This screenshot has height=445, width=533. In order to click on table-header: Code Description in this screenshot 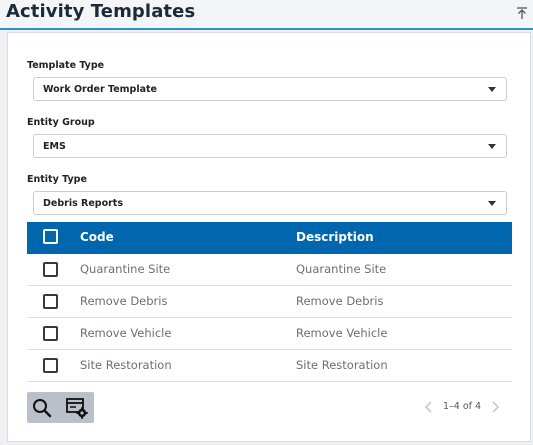, I will do `click(269, 238)`.